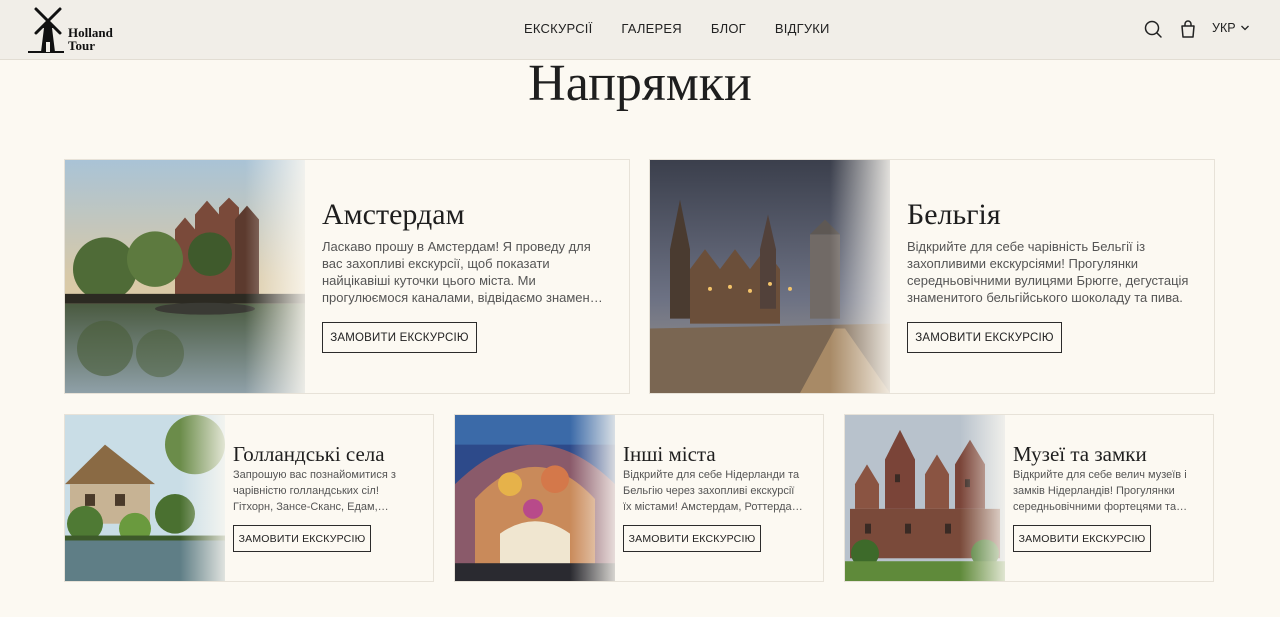 The height and width of the screenshot is (617, 1280). Describe the element at coordinates (309, 454) in the screenshot. I see `card-title: Голландські села` at that location.